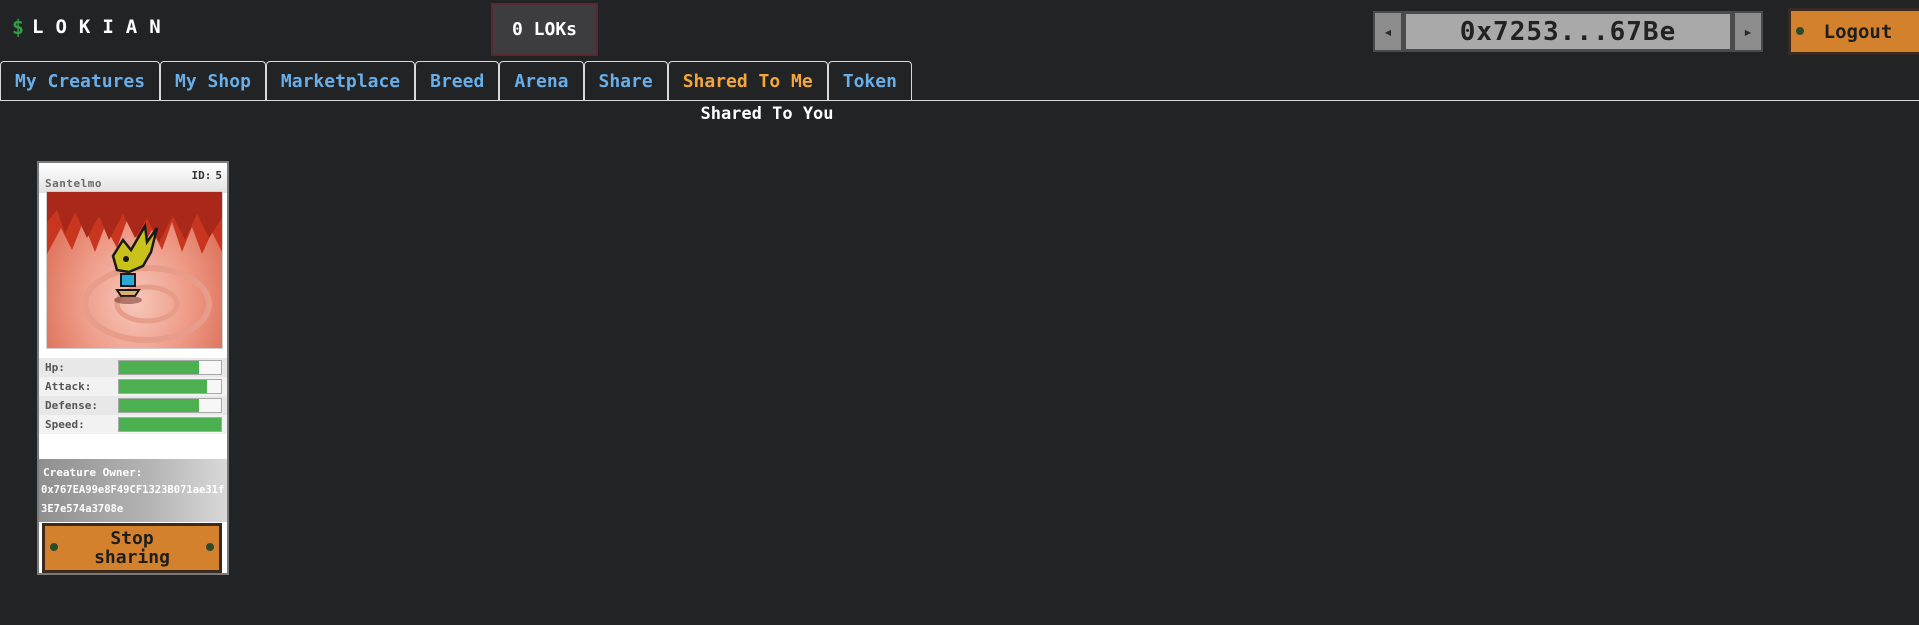 The width and height of the screenshot is (1919, 625). I want to click on tab-share: Share, so click(625, 81).